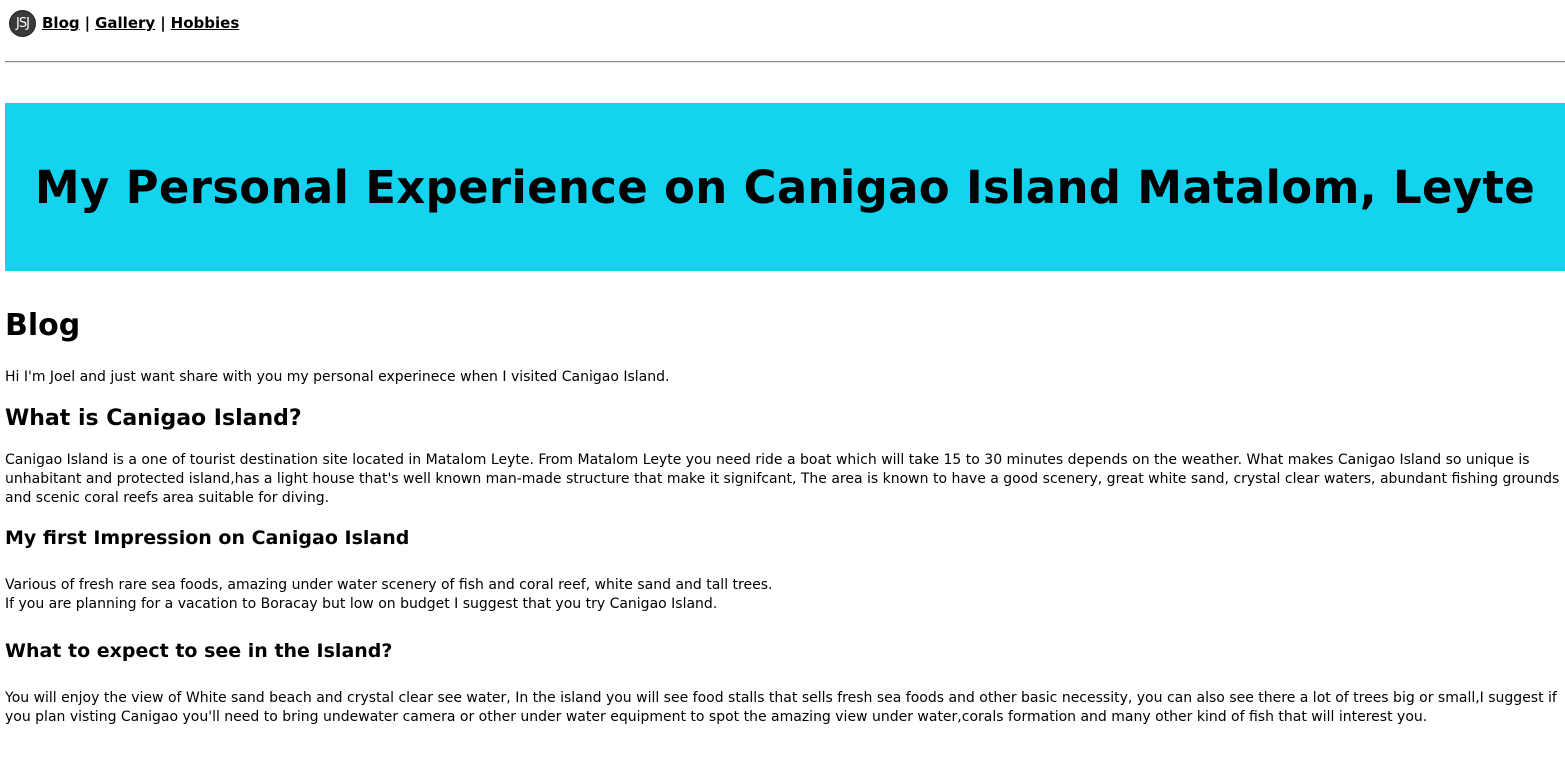  Describe the element at coordinates (785, 62) in the screenshot. I see `header-divider` at that location.